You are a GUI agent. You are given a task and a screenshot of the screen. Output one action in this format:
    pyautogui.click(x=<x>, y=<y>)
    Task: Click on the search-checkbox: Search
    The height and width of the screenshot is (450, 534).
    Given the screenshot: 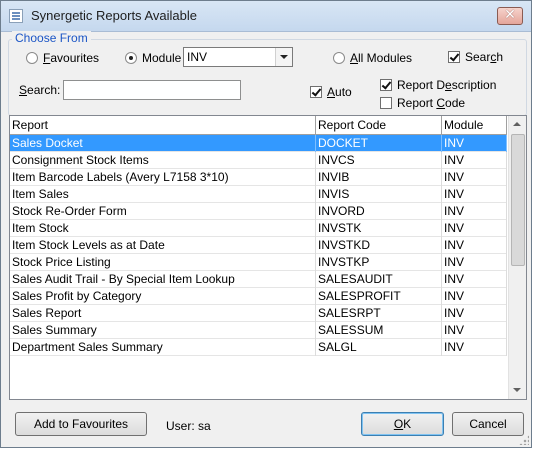 What is the action you would take?
    pyautogui.click(x=475, y=57)
    